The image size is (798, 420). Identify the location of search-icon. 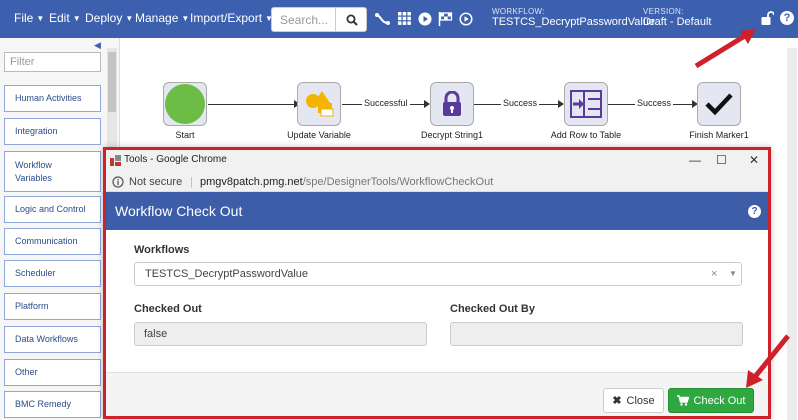
(352, 20).